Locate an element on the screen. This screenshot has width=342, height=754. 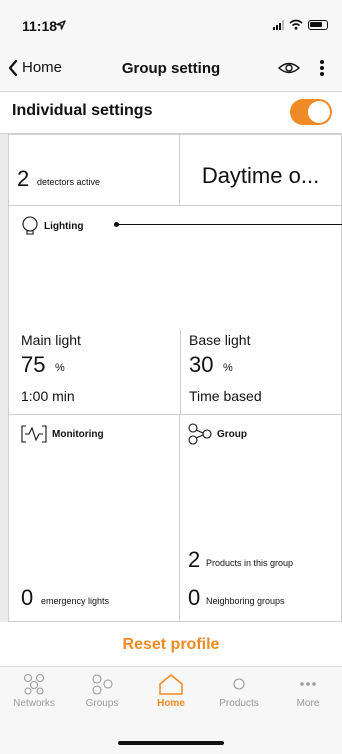
tab-home-label: Home is located at coordinates (171, 703).